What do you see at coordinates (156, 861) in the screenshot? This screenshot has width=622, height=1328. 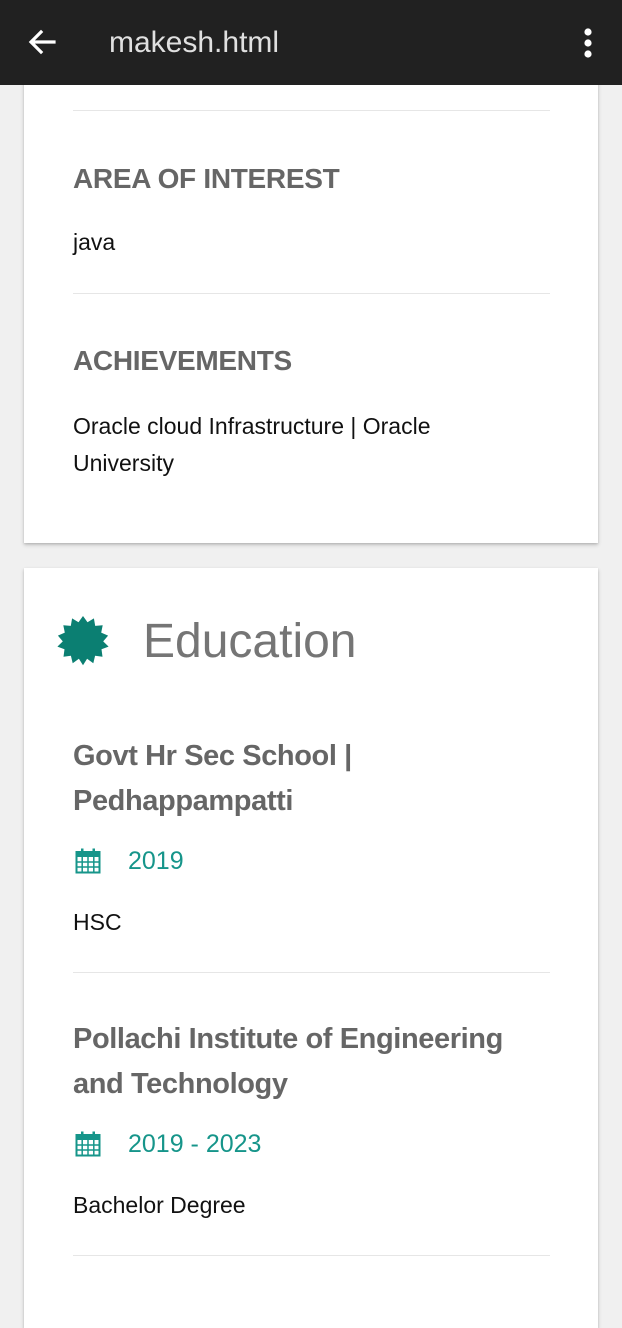 I see `education-item-date: 2019` at bounding box center [156, 861].